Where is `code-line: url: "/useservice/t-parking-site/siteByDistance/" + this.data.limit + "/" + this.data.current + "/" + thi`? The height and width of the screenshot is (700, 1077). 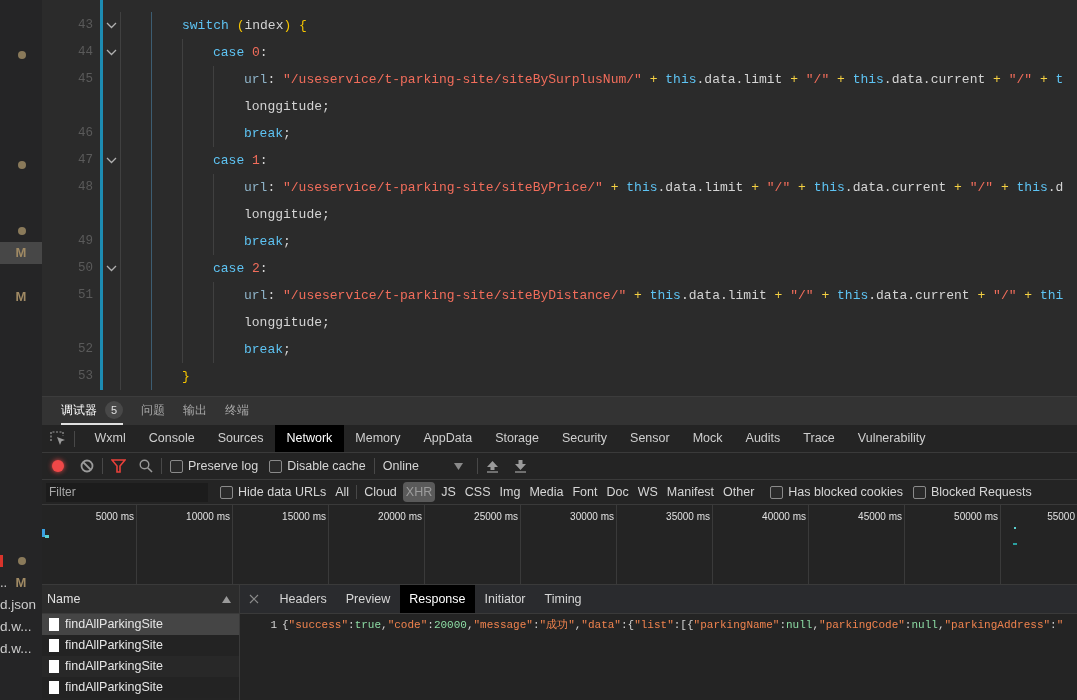 code-line: url: "/useservice/t-parking-site/siteByDistance/" + this.data.limit + "/" + this.data.current + "/" + thi is located at coordinates (654, 295).